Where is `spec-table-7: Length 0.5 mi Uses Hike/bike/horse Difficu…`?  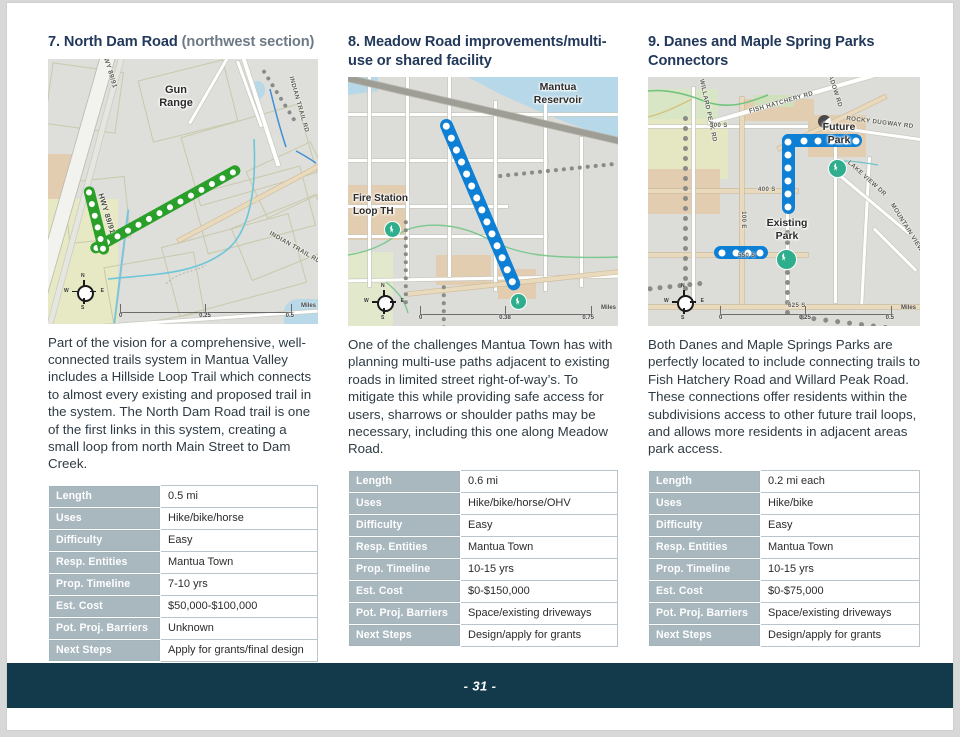 spec-table-7: Length 0.5 mi Uses Hike/bike/horse Difficu… is located at coordinates (183, 573).